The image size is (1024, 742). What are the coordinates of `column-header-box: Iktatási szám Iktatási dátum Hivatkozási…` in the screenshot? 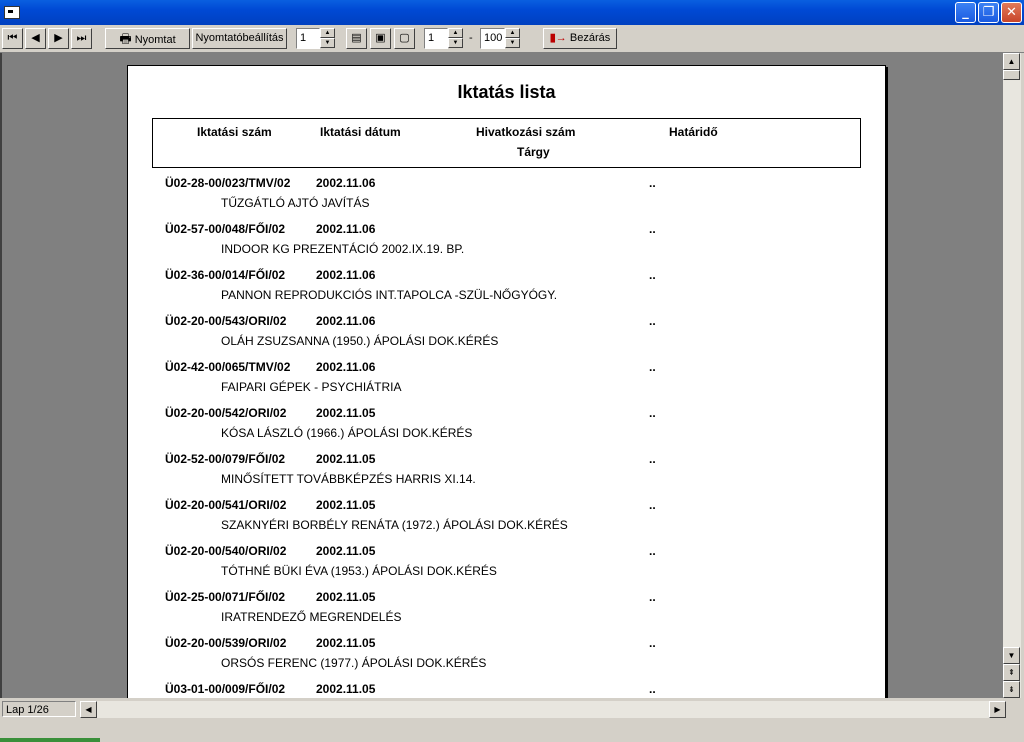 It's located at (506, 143).